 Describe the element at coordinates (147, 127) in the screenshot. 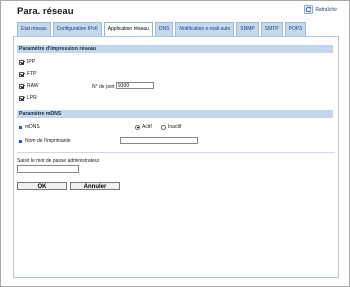

I see `mdns-active-label: Actif` at that location.